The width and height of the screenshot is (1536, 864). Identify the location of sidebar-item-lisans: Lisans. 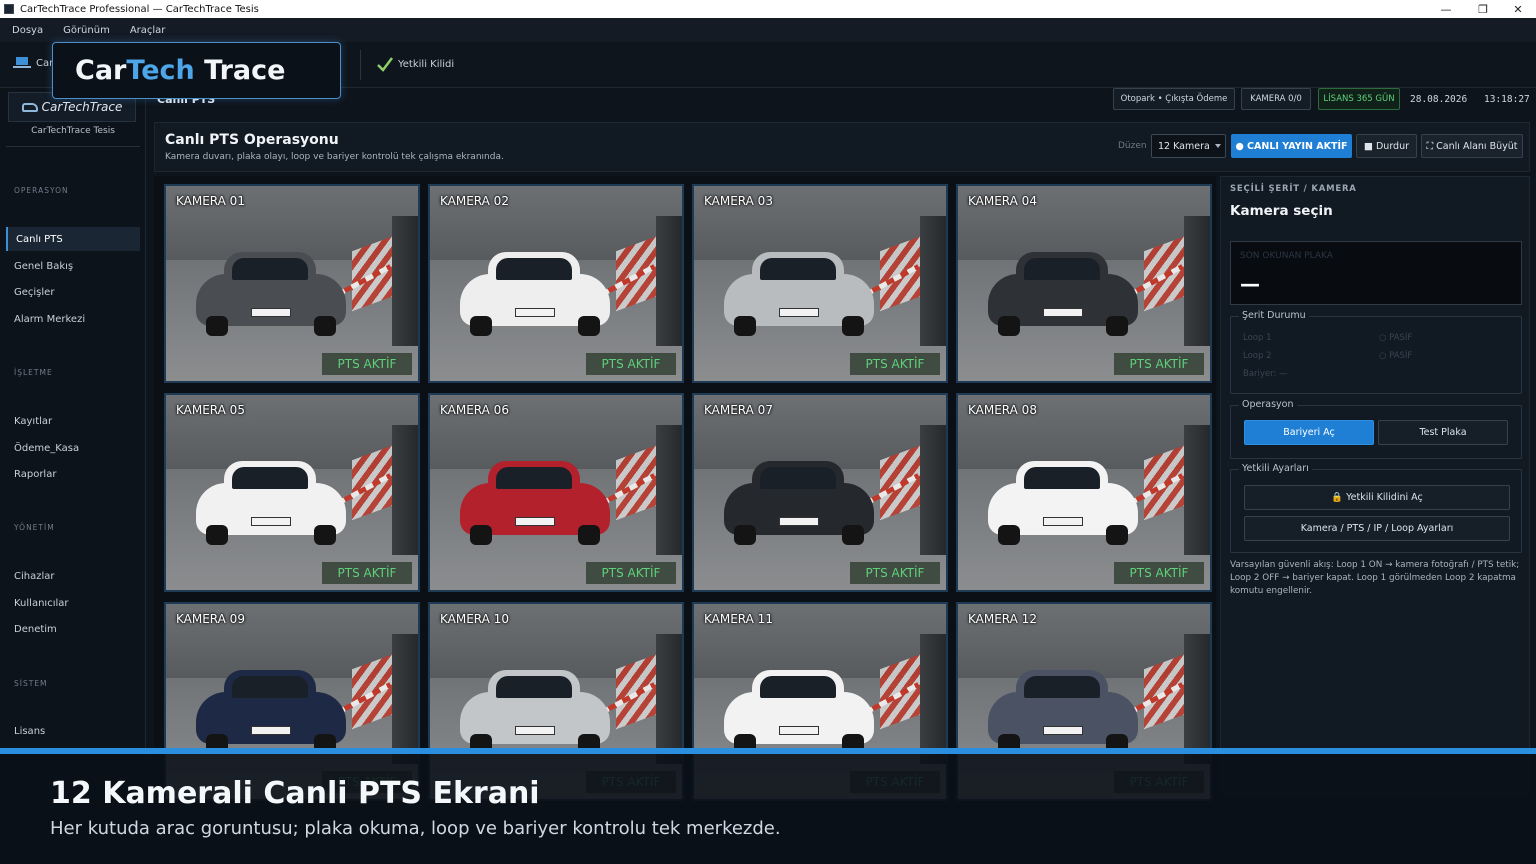
(73, 731).